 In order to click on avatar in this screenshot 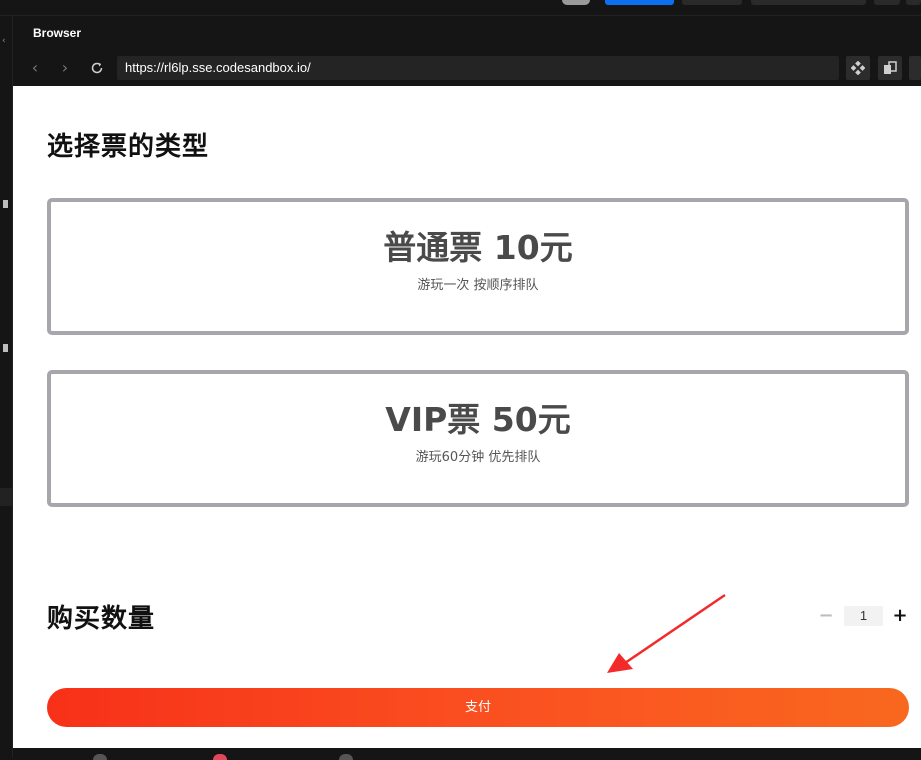, I will do `click(576, 2)`.